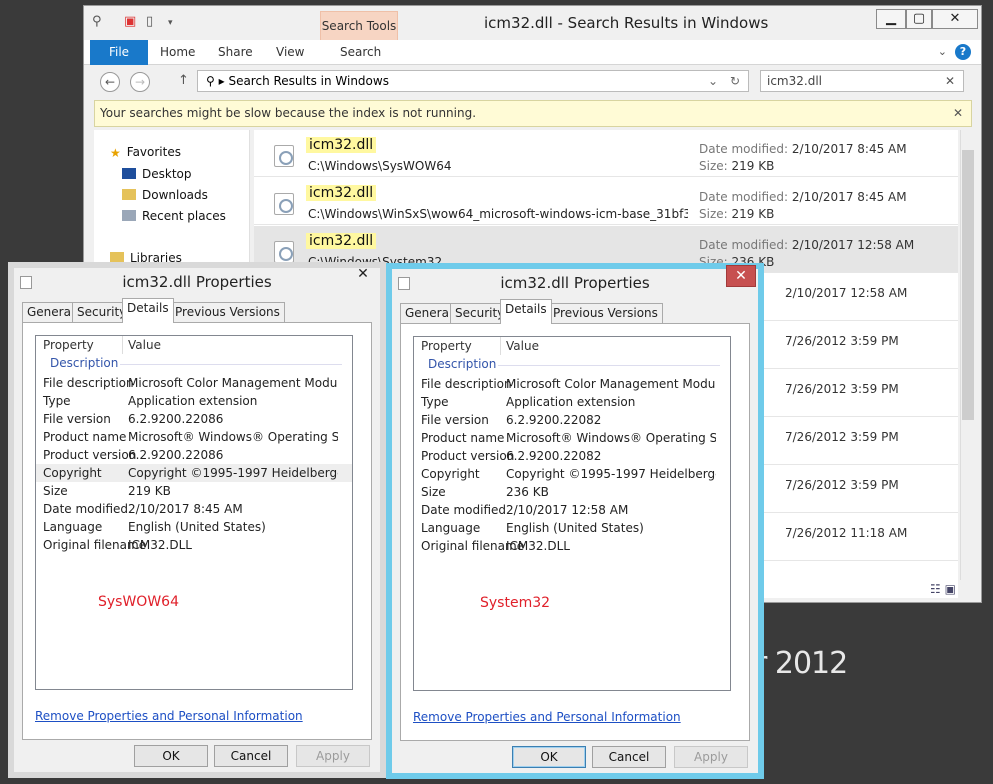 This screenshot has height=784, width=993. What do you see at coordinates (284, 156) in the screenshot?
I see `dll-file-icon` at bounding box center [284, 156].